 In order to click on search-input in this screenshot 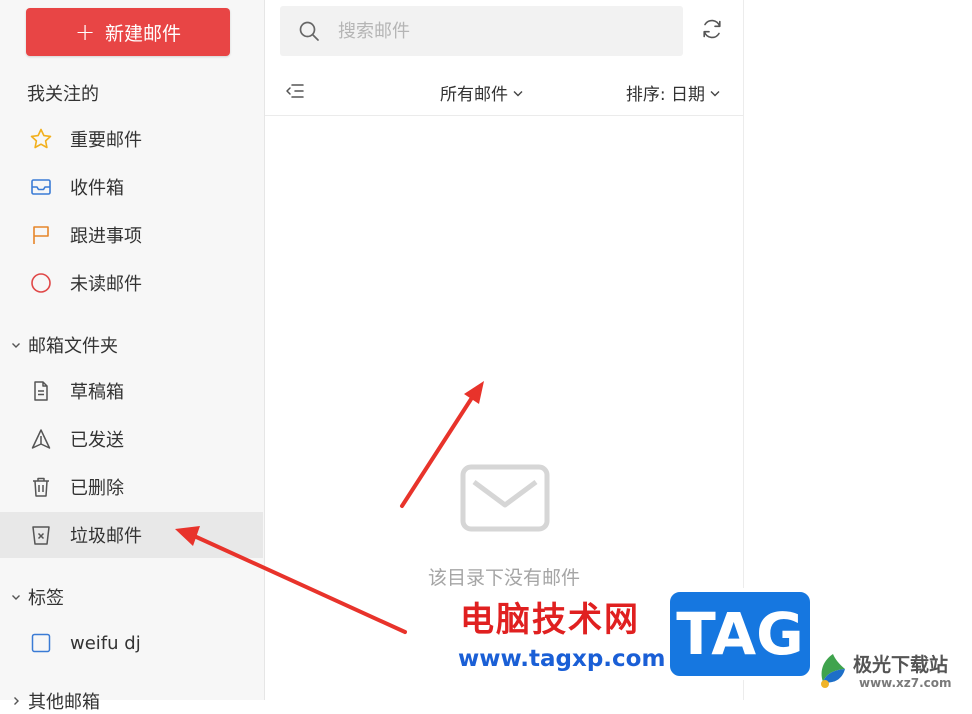, I will do `click(498, 31)`.